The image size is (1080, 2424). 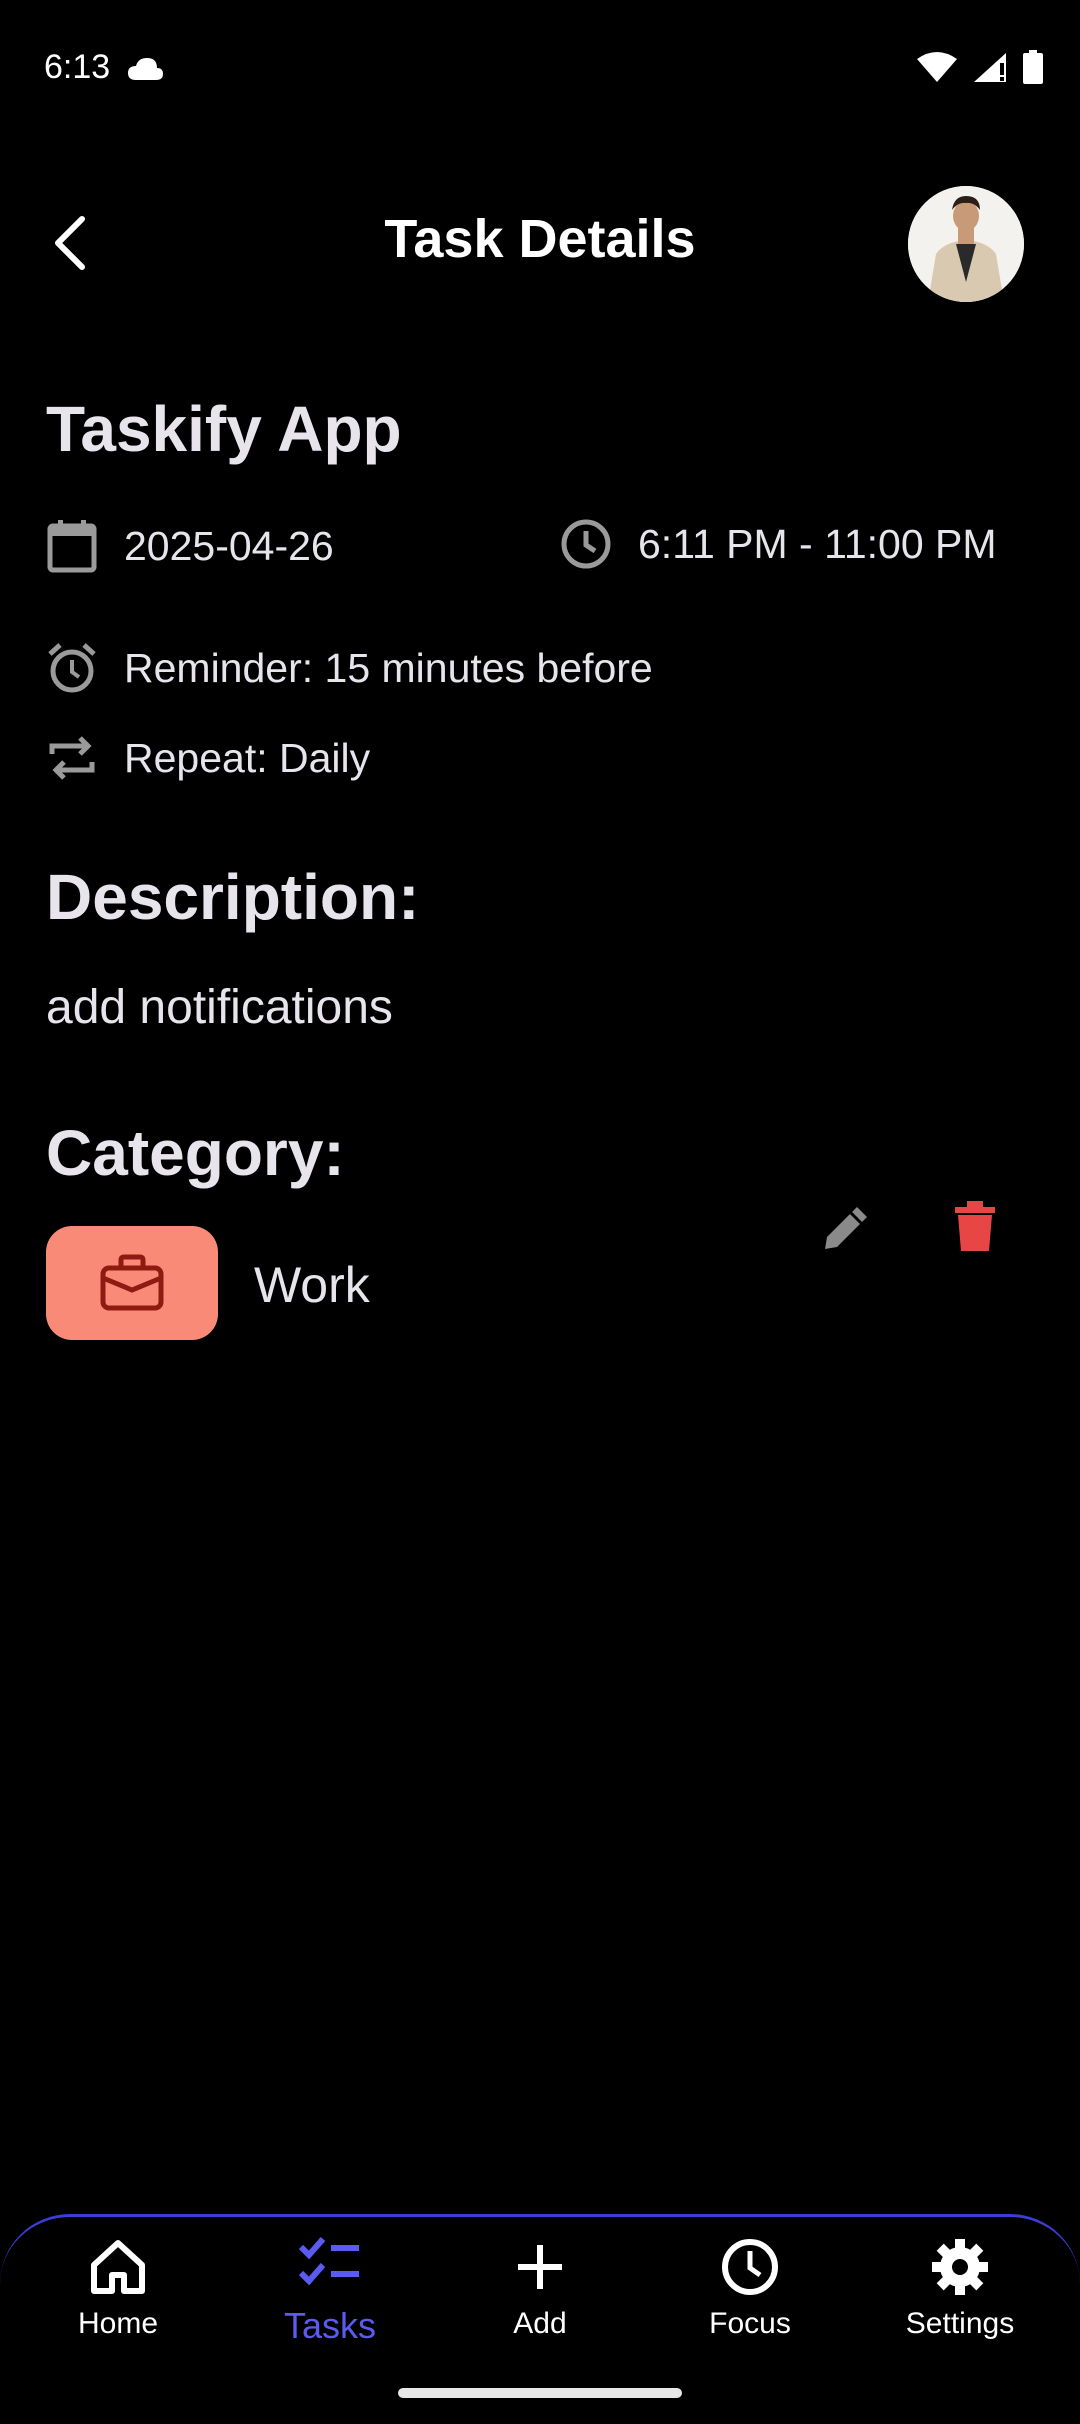 I want to click on plus-icon, so click(x=540, y=2267).